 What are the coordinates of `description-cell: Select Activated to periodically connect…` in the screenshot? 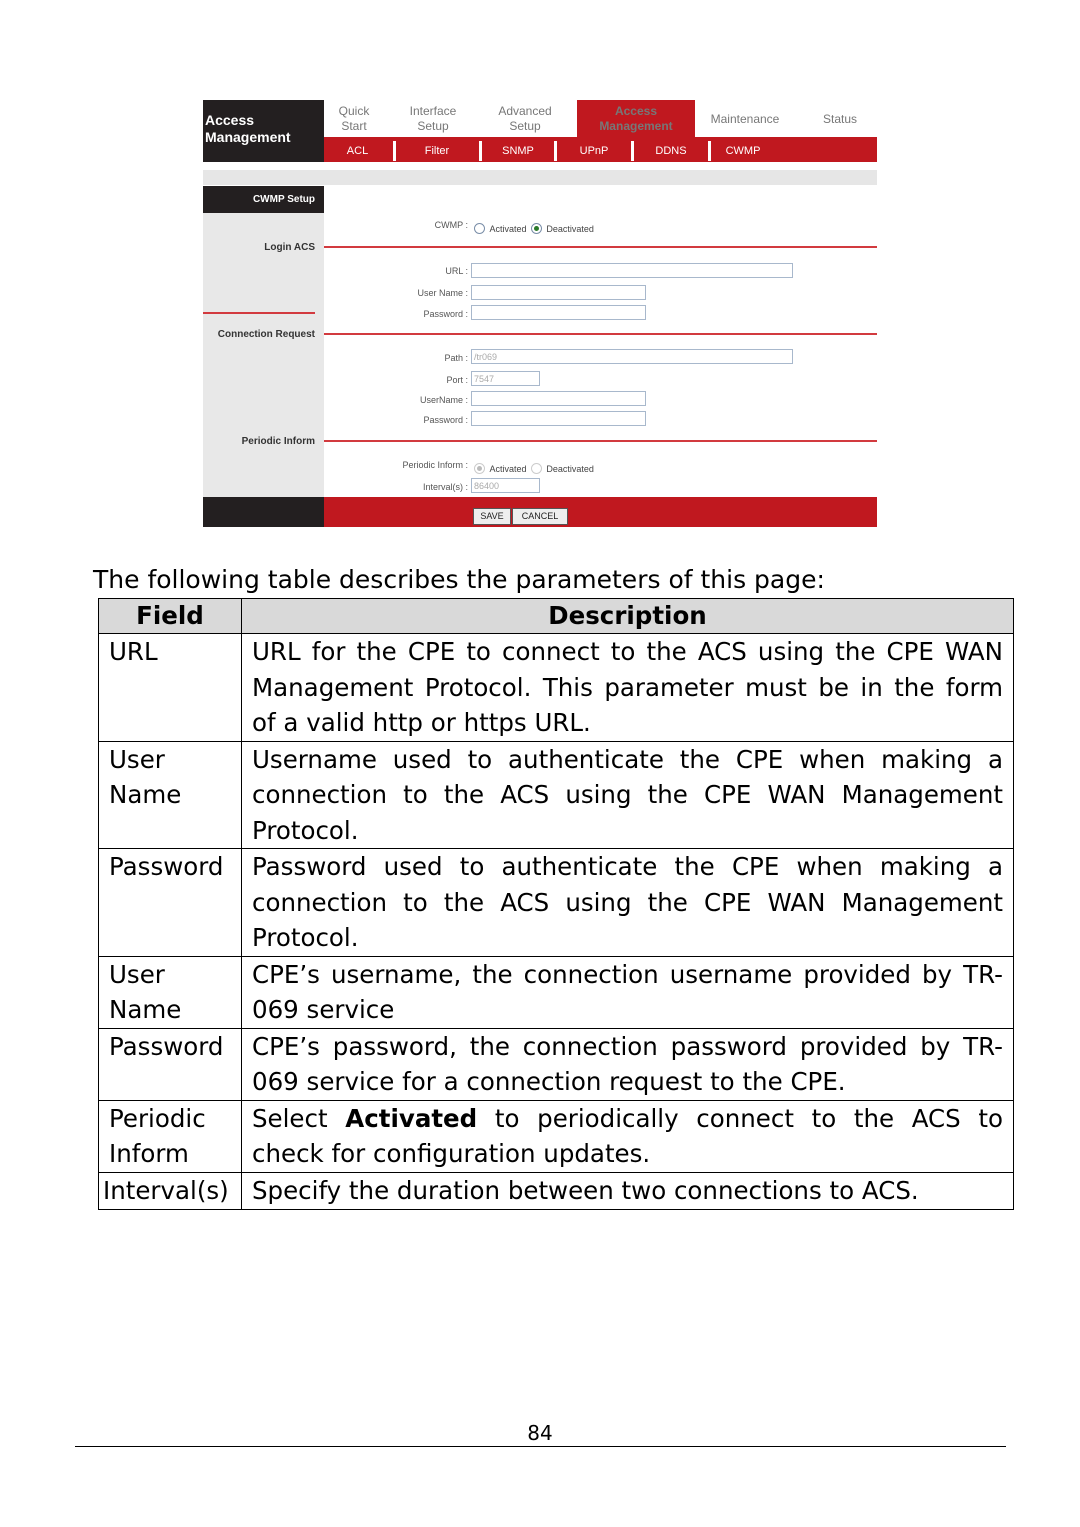 It's located at (627, 1136).